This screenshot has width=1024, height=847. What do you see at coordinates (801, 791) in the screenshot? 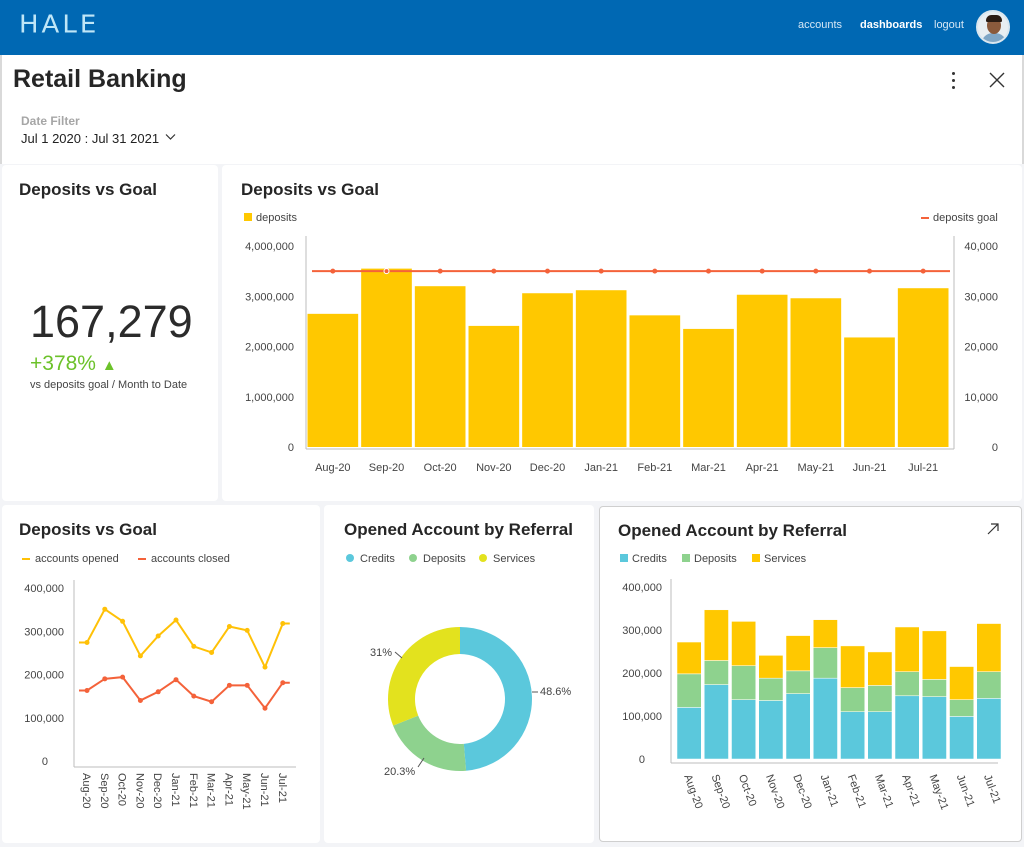
I see `x-tick-label: Dec-20` at bounding box center [801, 791].